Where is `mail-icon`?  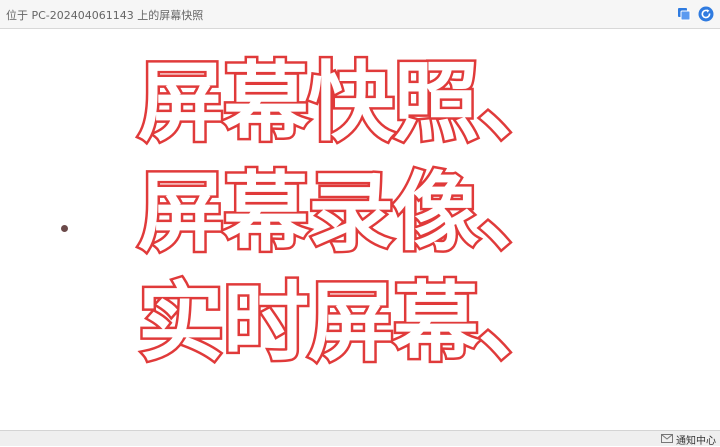
mail-icon is located at coordinates (668, 439).